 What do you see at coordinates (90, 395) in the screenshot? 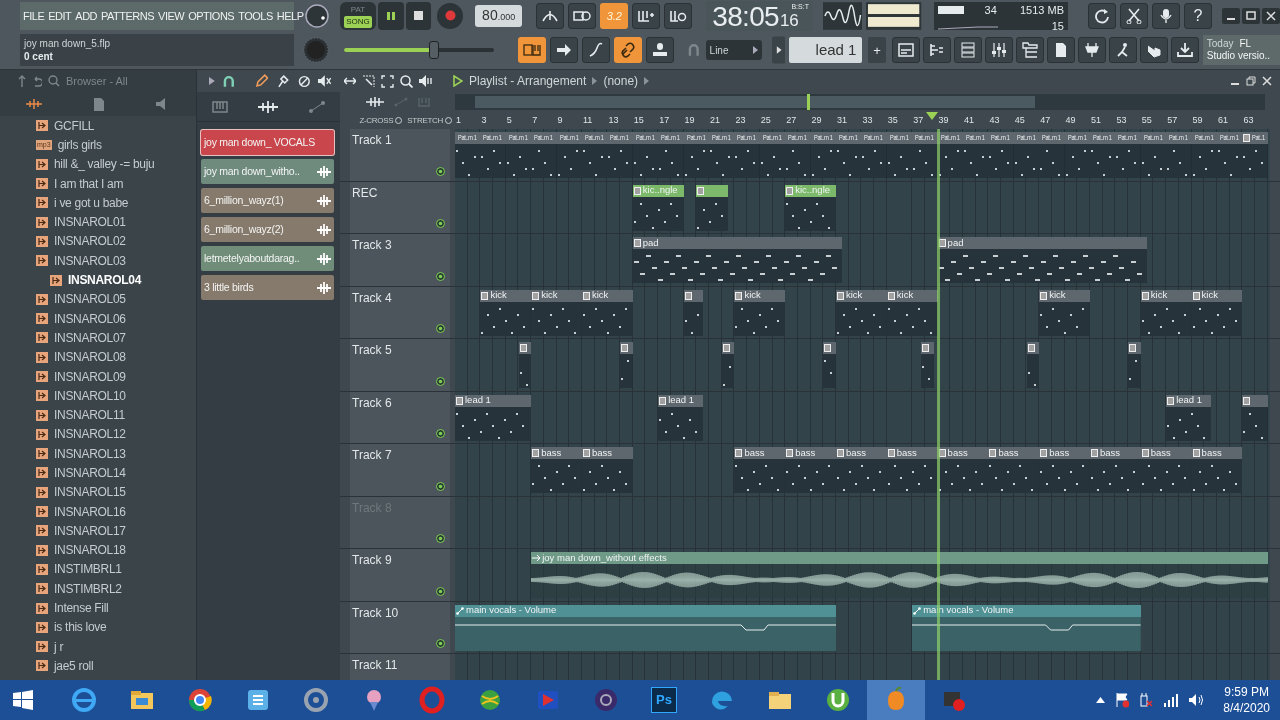
I see `browser-item: INSNAROL10` at bounding box center [90, 395].